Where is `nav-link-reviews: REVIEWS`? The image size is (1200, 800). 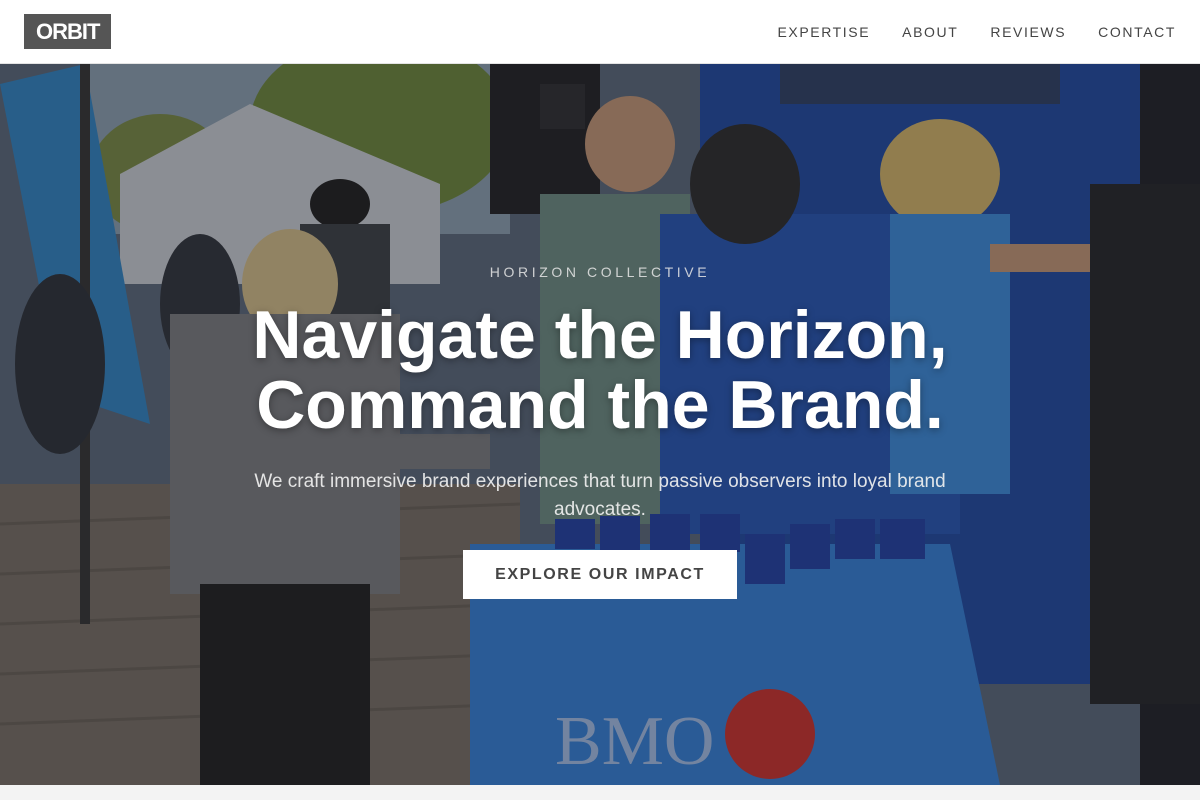
nav-link-reviews: REVIEWS is located at coordinates (1028, 32).